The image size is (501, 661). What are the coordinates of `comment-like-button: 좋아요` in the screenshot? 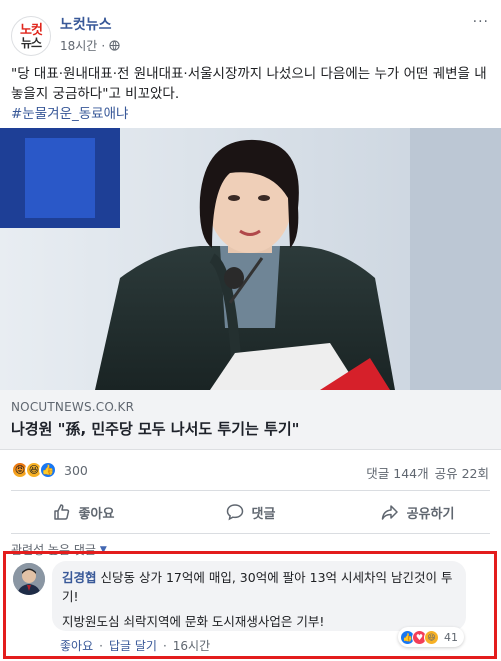 It's located at (76, 645).